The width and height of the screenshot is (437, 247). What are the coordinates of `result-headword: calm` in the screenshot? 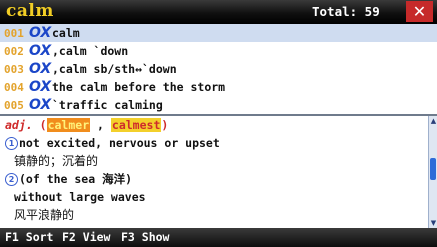 It's located at (66, 33).